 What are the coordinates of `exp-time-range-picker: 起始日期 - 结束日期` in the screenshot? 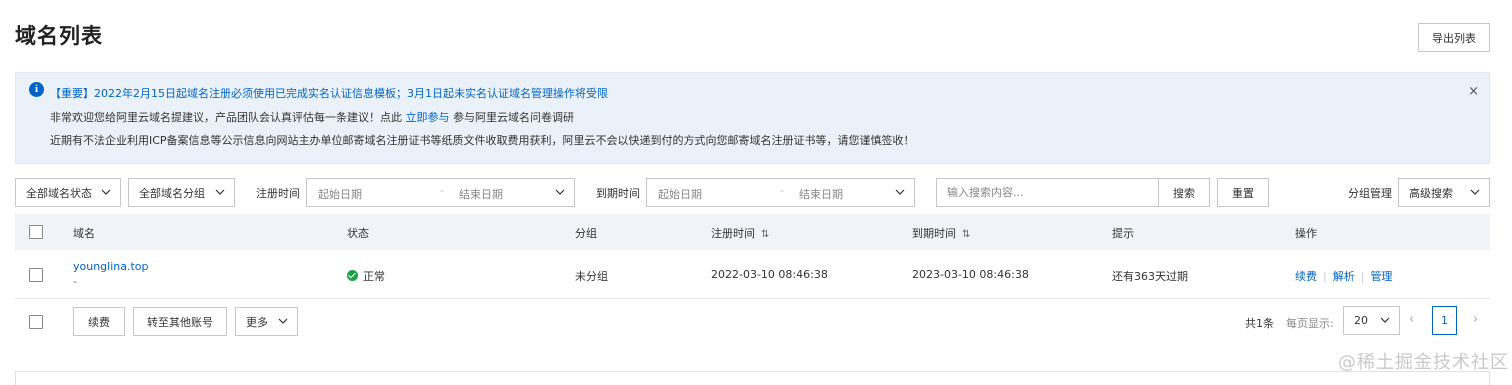 It's located at (780, 192).